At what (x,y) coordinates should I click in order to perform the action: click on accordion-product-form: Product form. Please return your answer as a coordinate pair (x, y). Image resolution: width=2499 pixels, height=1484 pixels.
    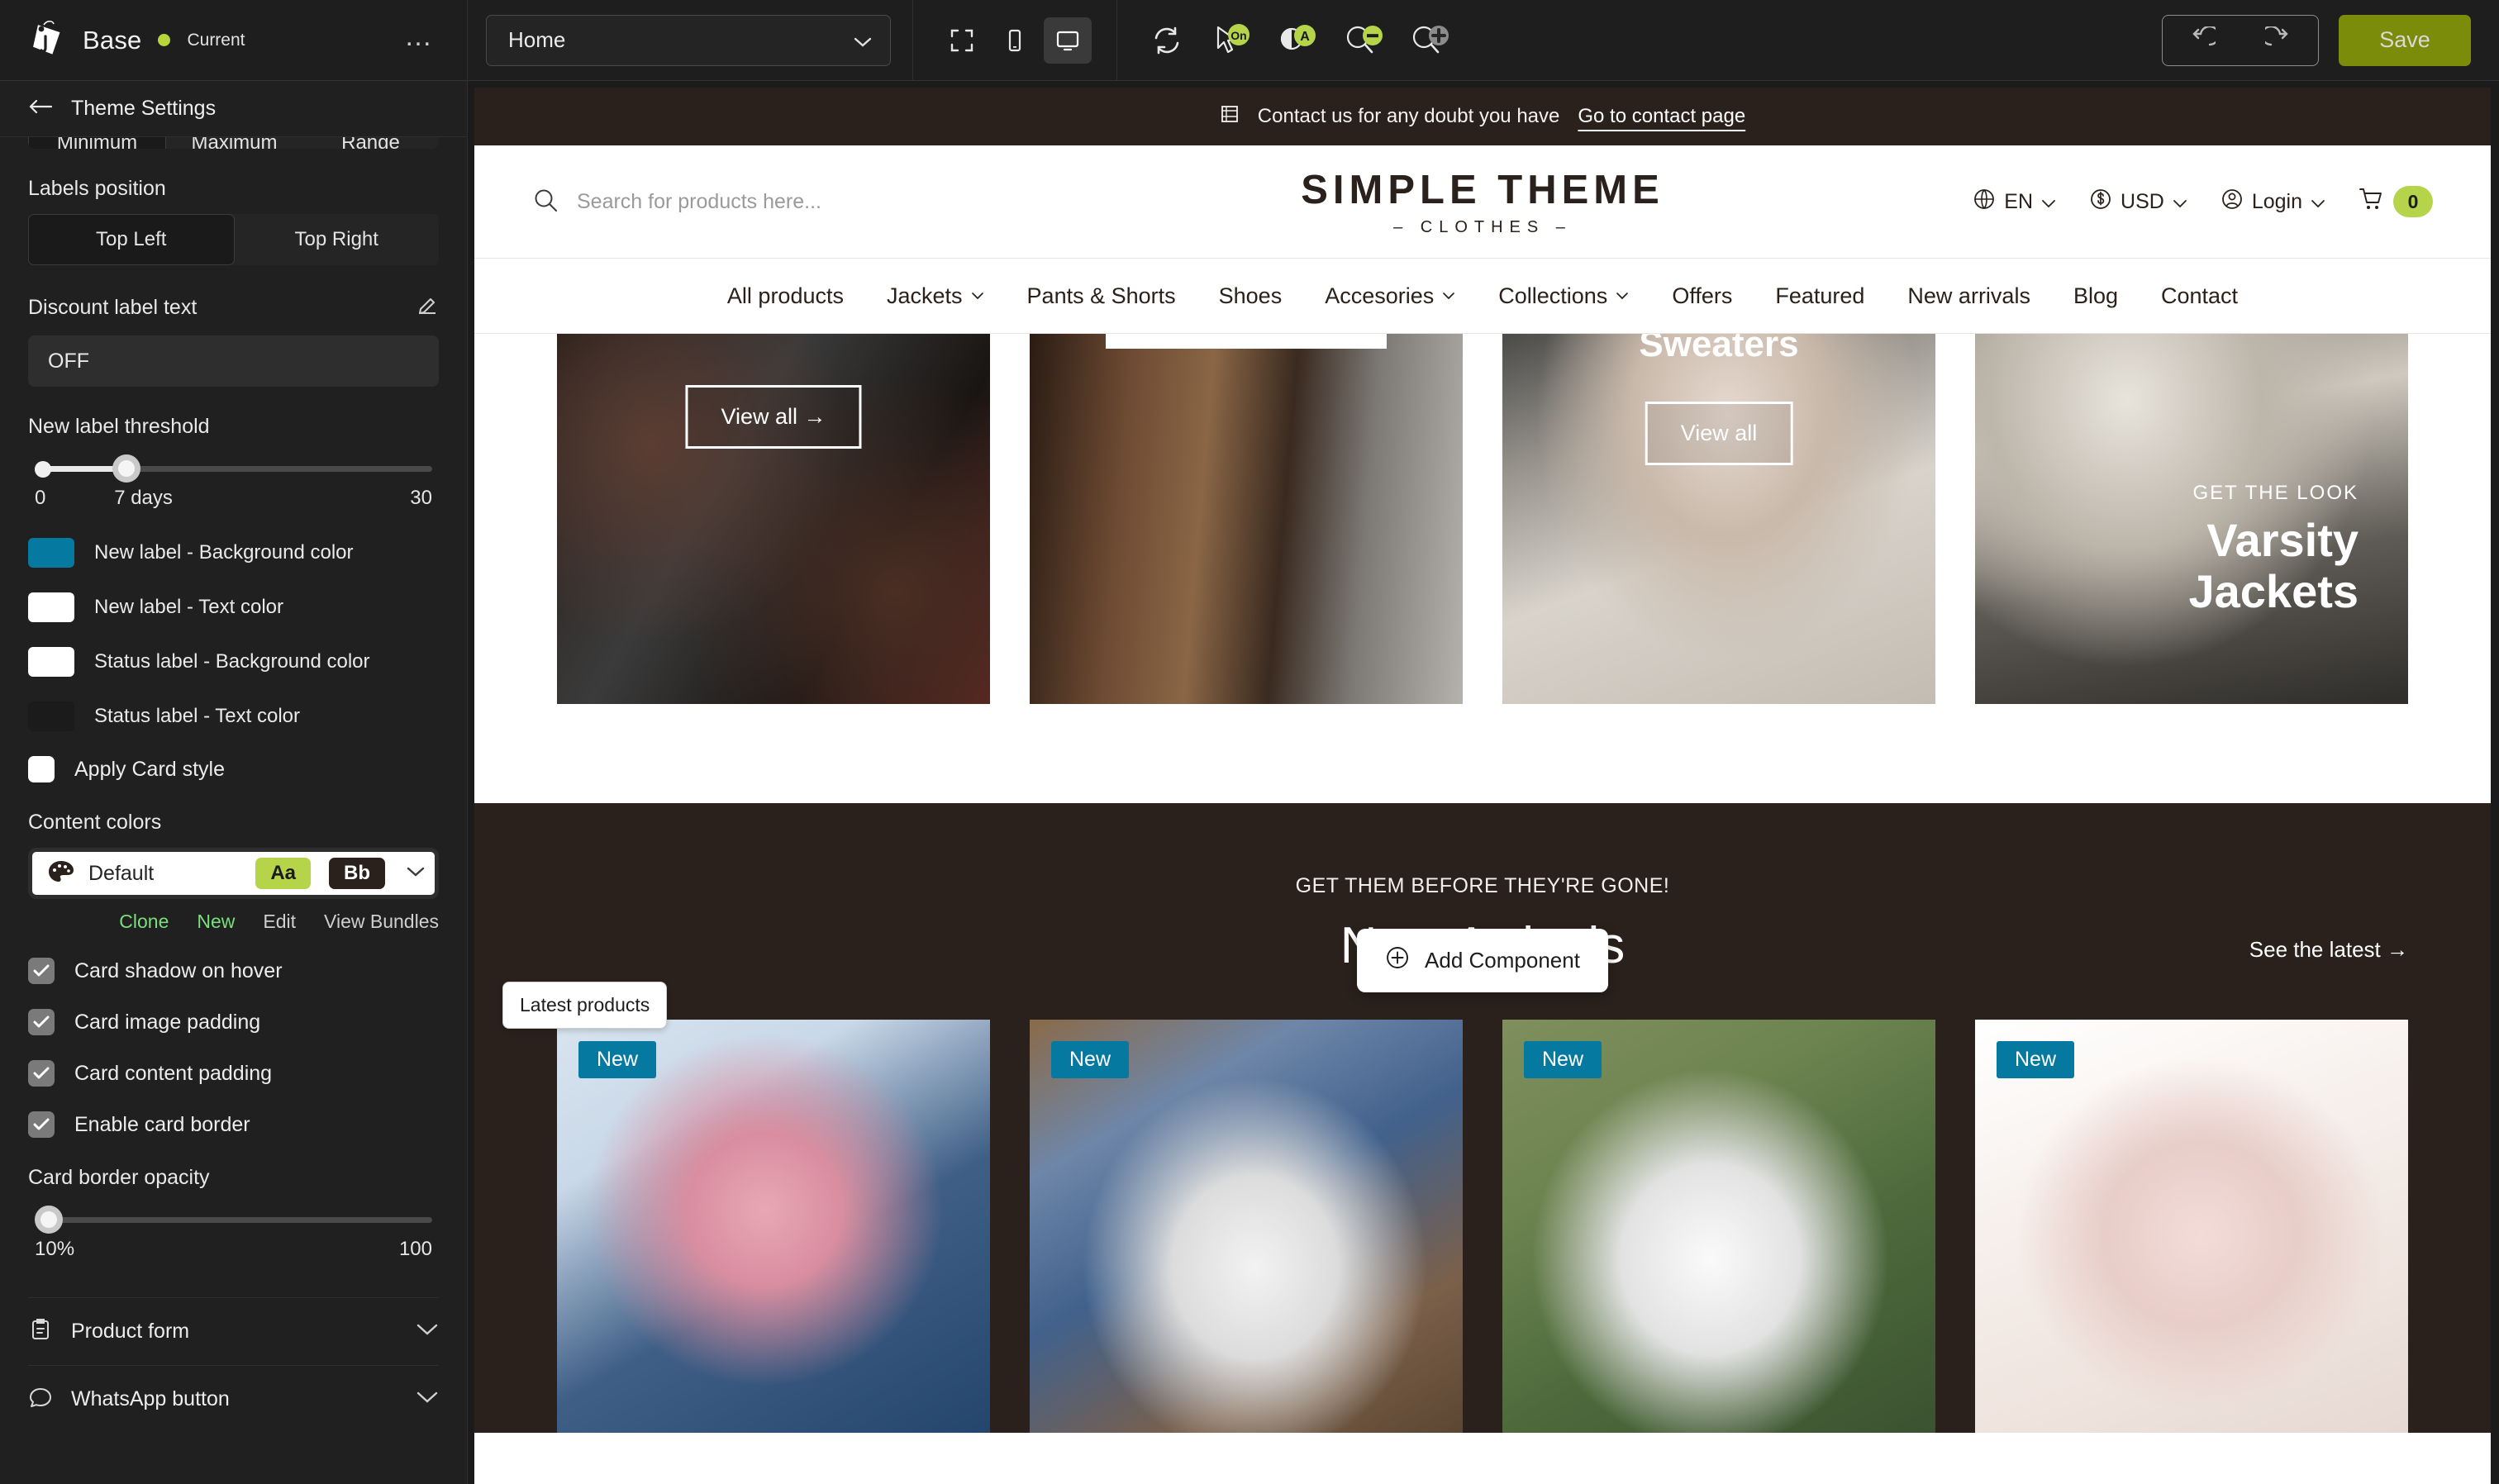
    Looking at the image, I should click on (233, 1331).